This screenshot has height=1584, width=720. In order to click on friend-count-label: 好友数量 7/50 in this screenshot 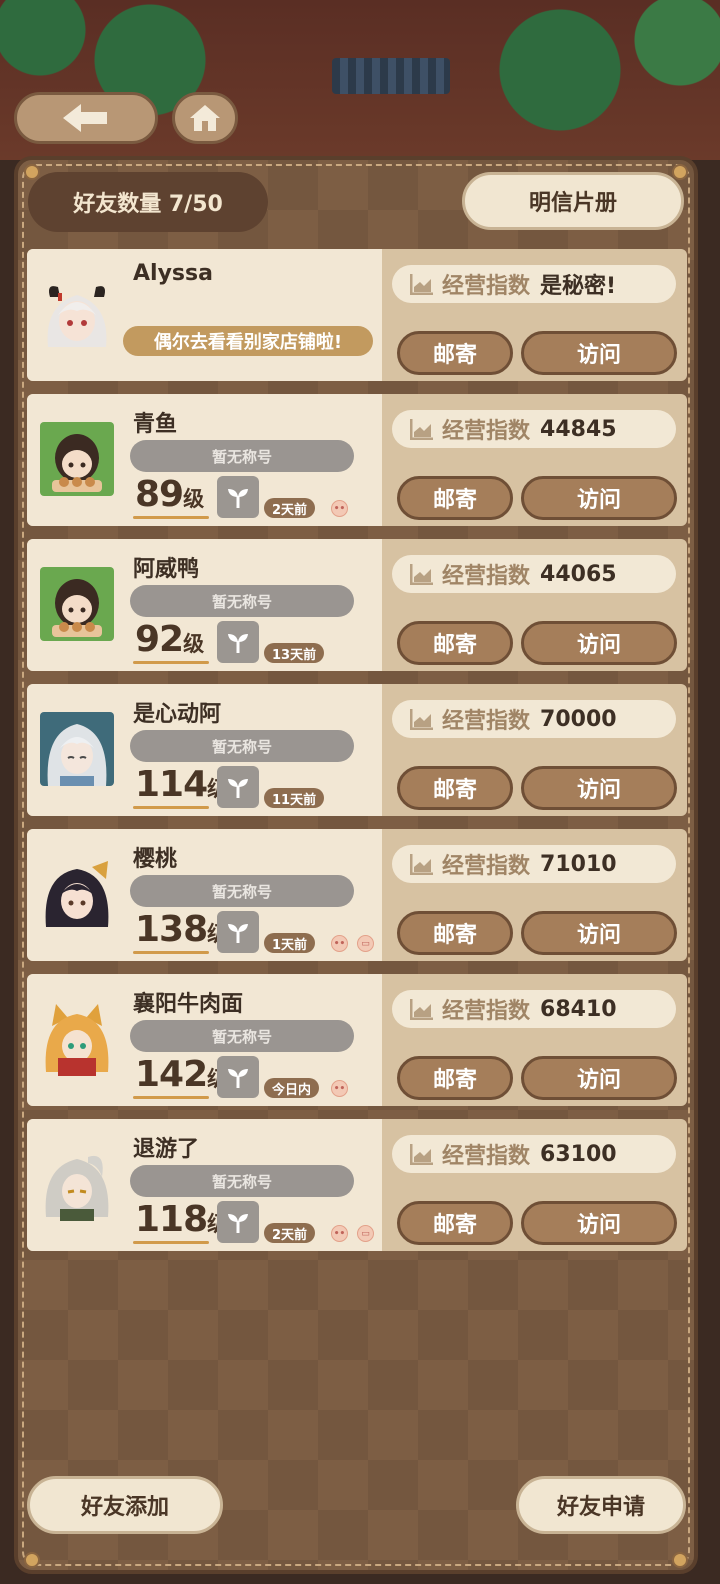, I will do `click(148, 202)`.